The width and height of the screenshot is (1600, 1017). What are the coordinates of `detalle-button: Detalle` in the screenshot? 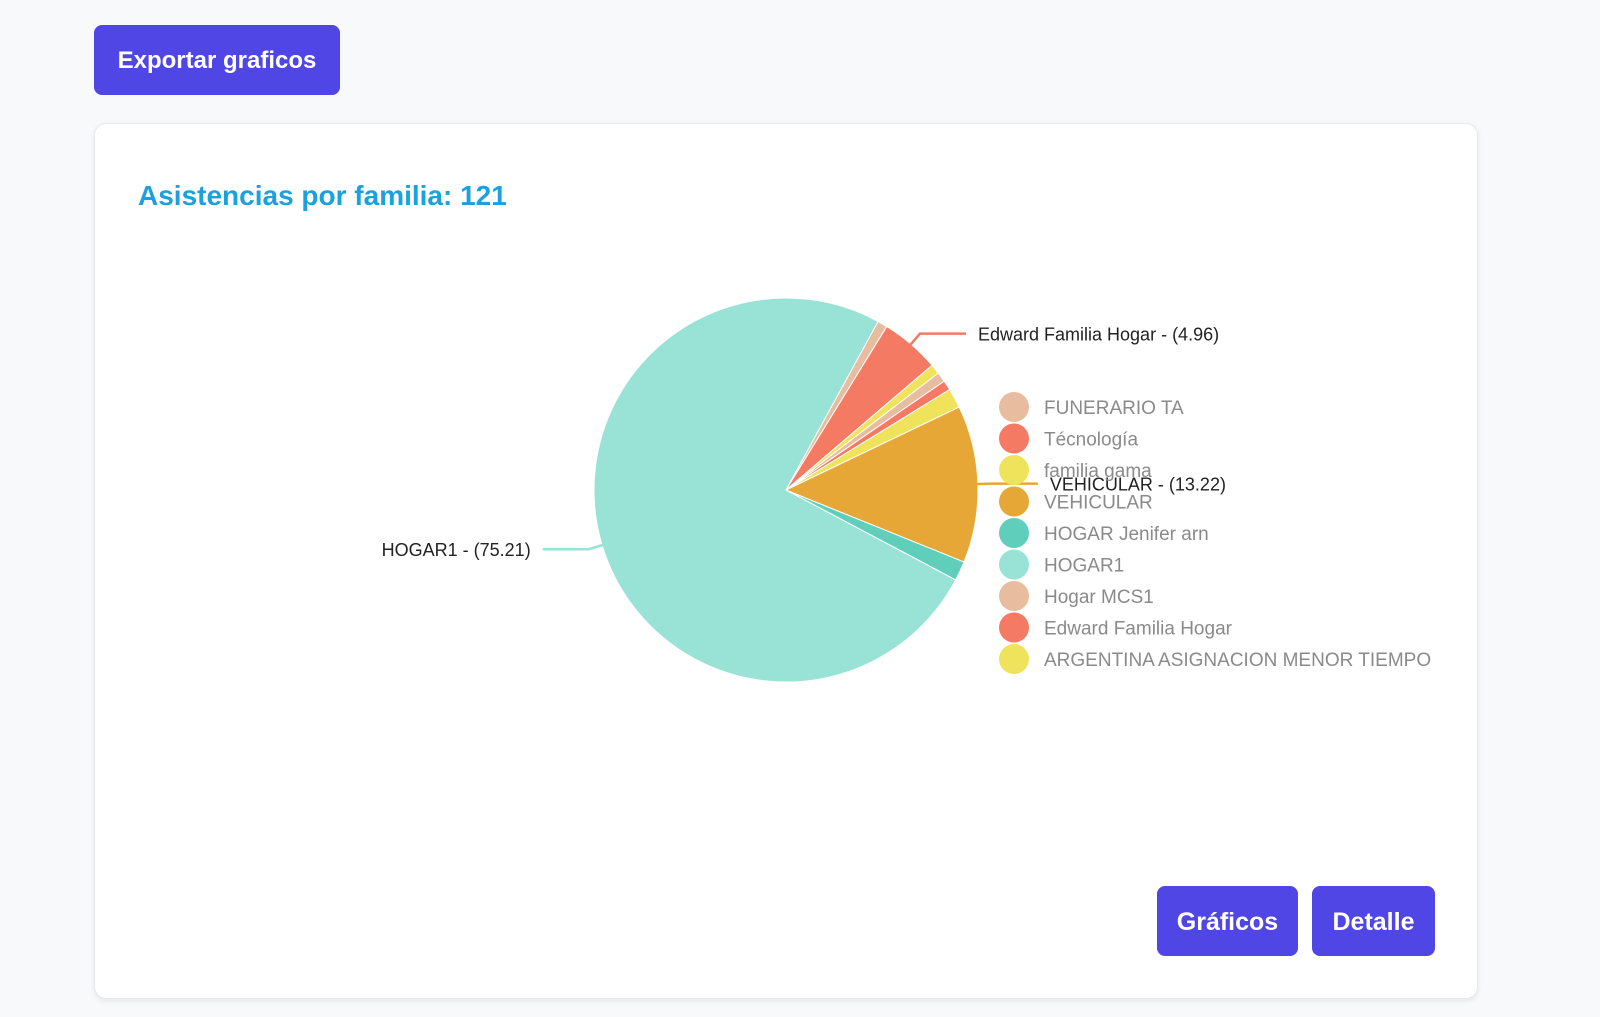 It's located at (1373, 921).